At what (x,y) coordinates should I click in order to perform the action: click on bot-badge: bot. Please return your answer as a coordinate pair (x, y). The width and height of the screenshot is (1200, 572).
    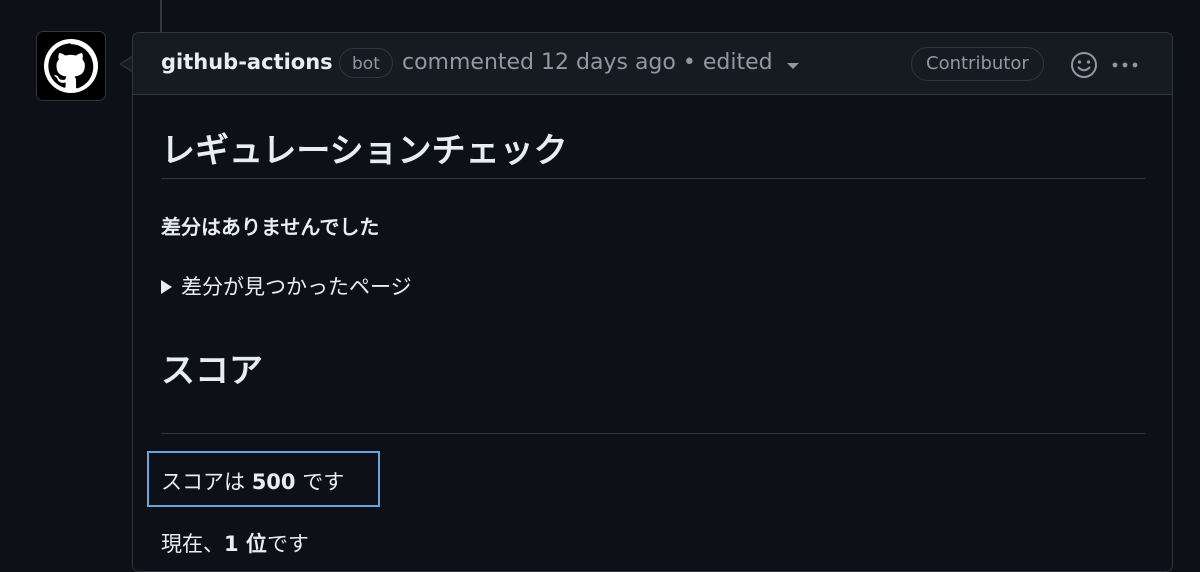
    Looking at the image, I should click on (366, 63).